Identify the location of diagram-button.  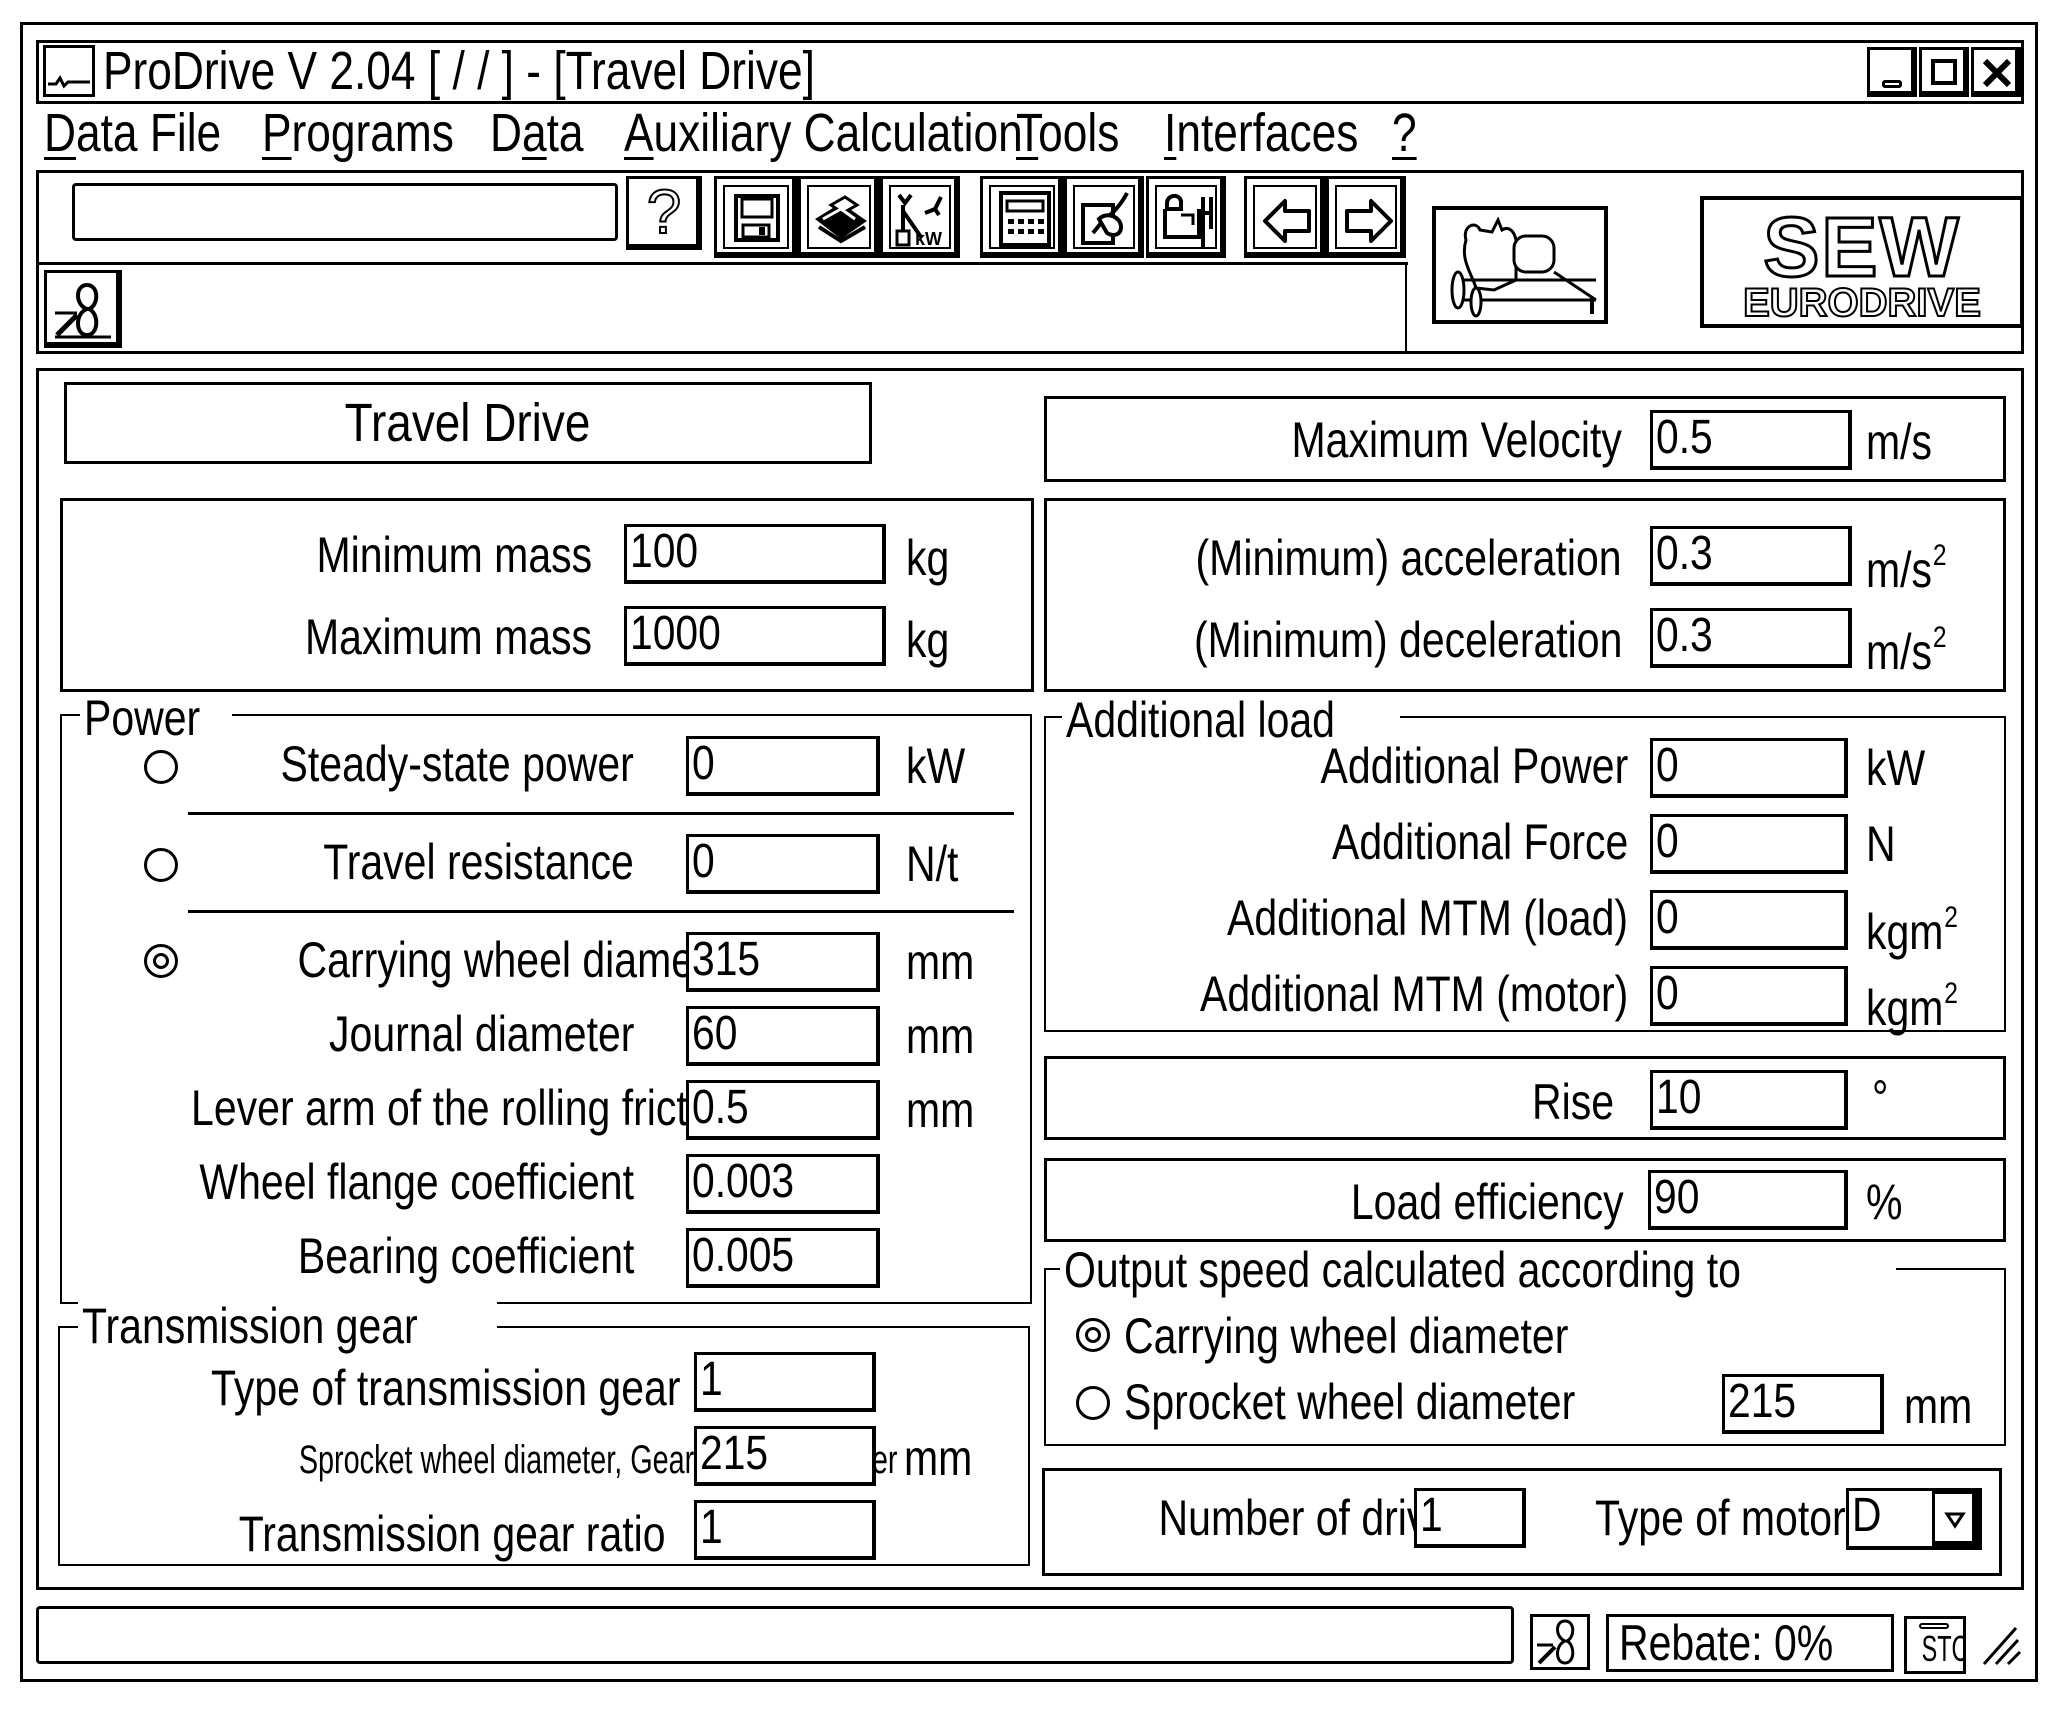
(83, 309).